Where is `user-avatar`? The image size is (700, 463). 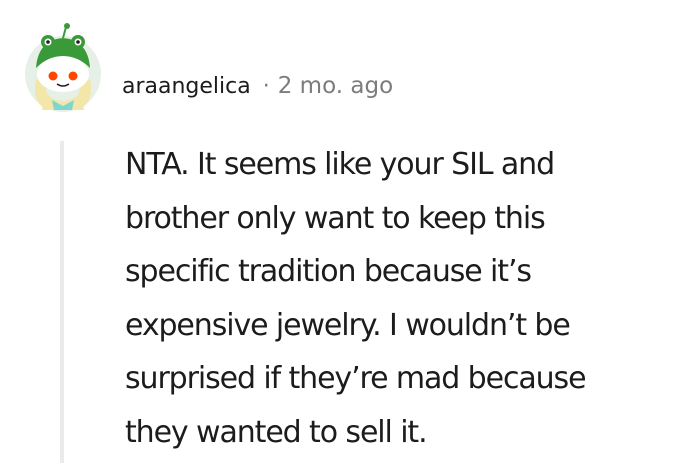 user-avatar is located at coordinates (63, 67).